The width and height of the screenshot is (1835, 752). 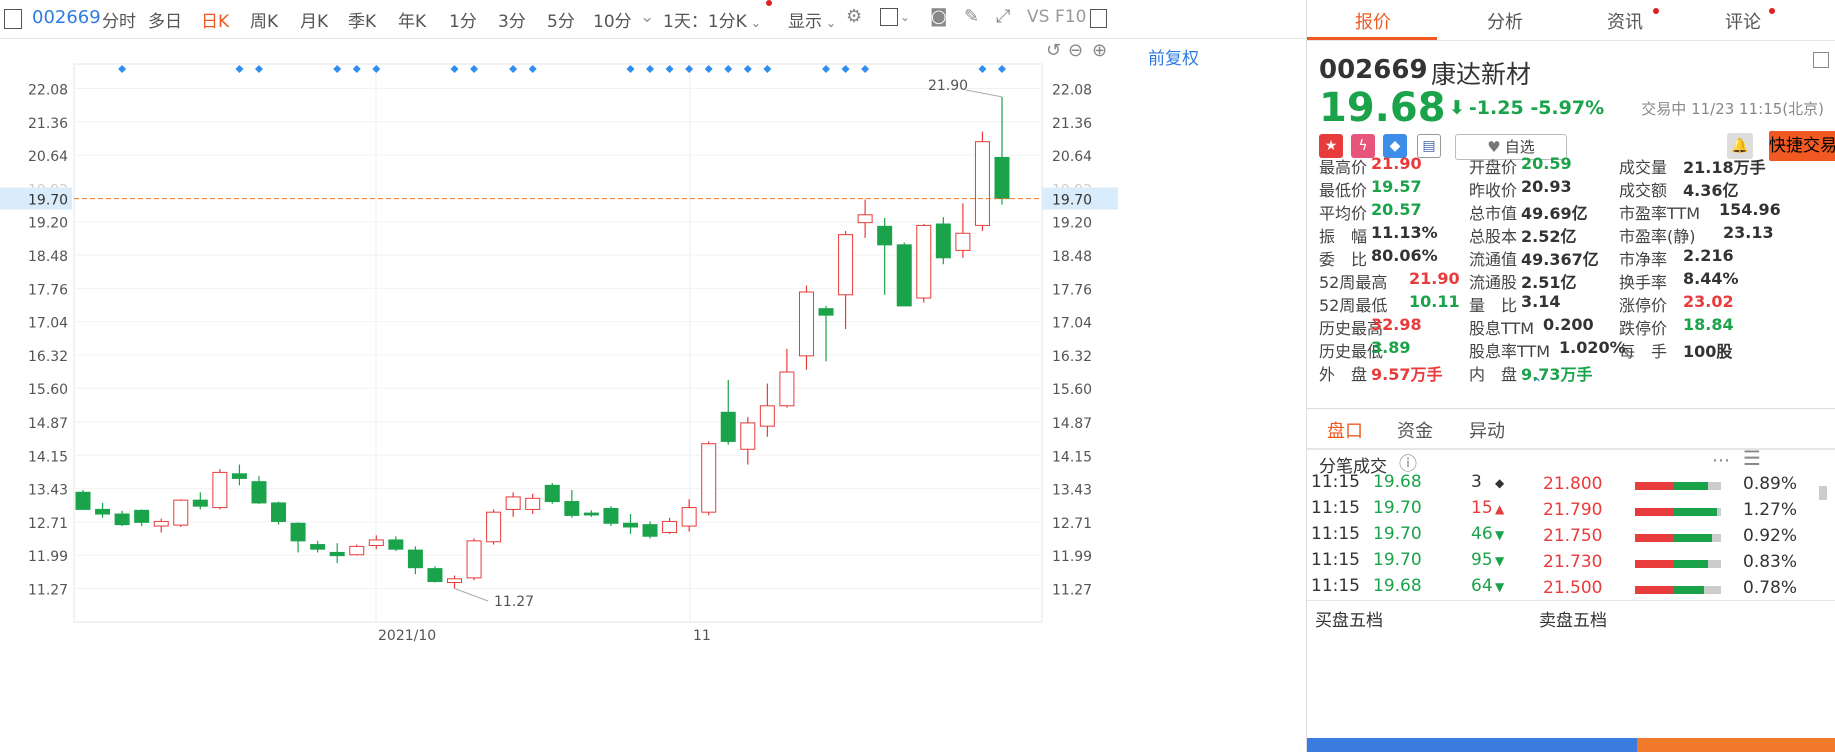 What do you see at coordinates (13, 19) in the screenshot?
I see `panel-toggle-icon` at bounding box center [13, 19].